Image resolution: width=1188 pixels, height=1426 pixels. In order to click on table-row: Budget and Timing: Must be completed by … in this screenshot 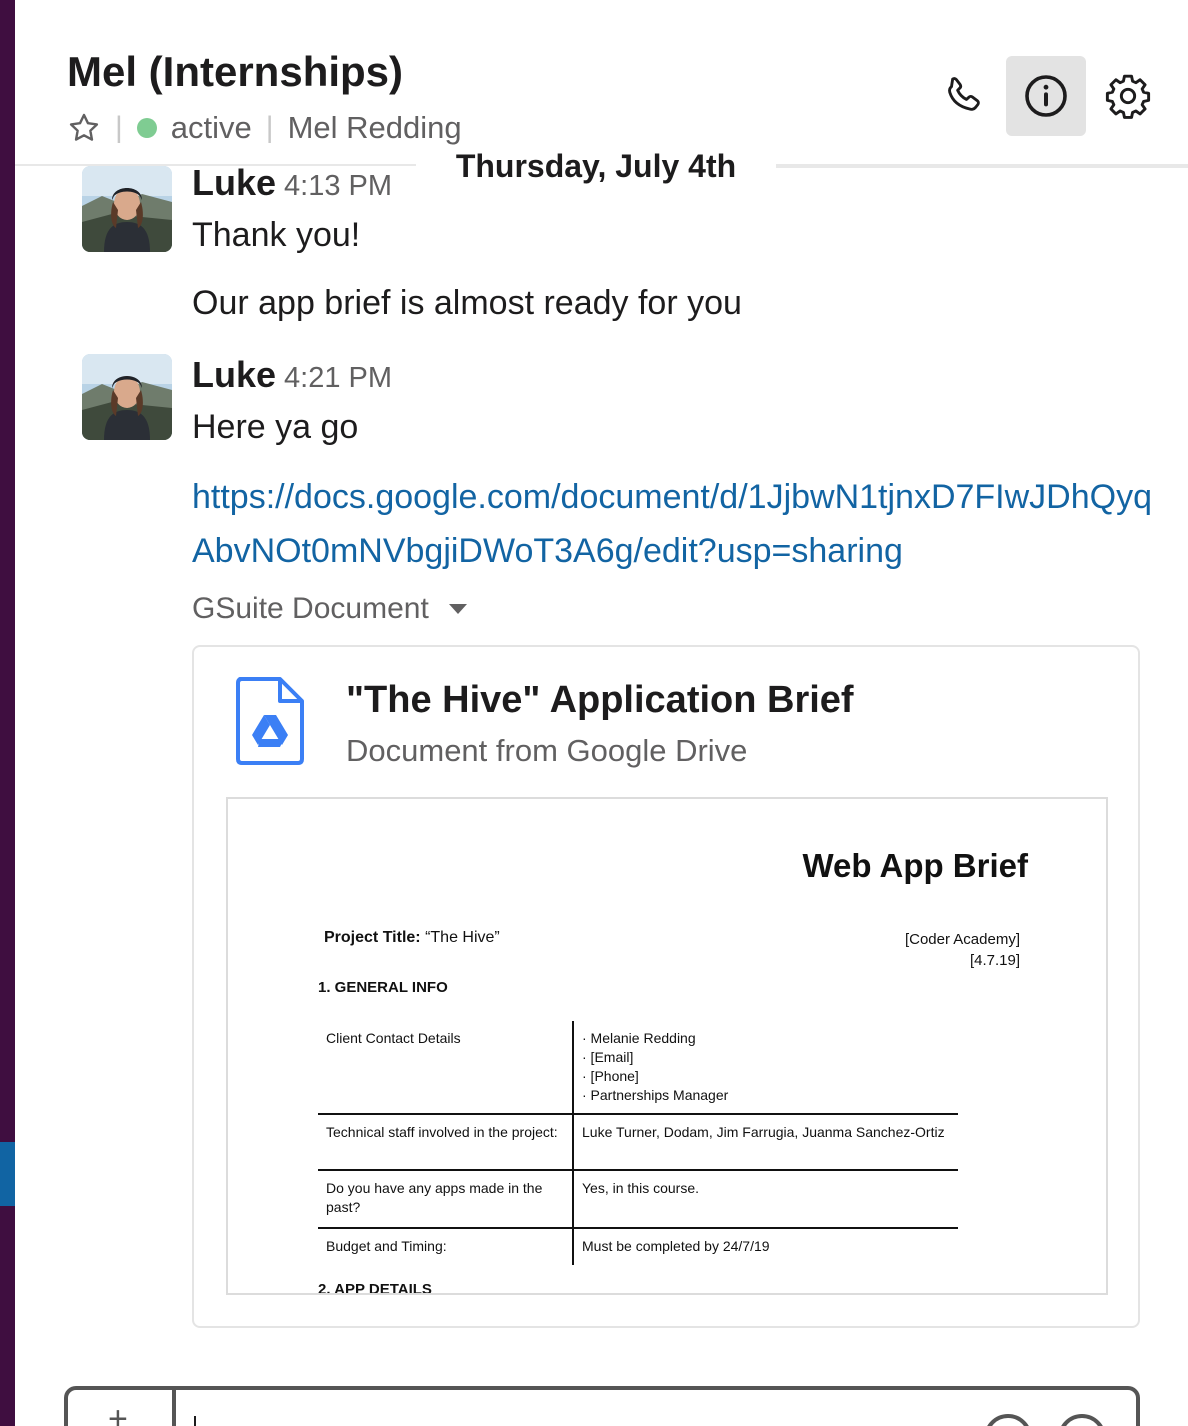, I will do `click(638, 1247)`.